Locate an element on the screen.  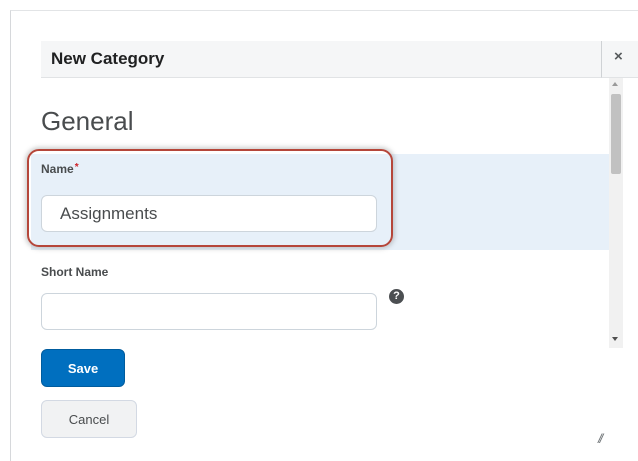
cancel-button: Cancel is located at coordinates (89, 419).